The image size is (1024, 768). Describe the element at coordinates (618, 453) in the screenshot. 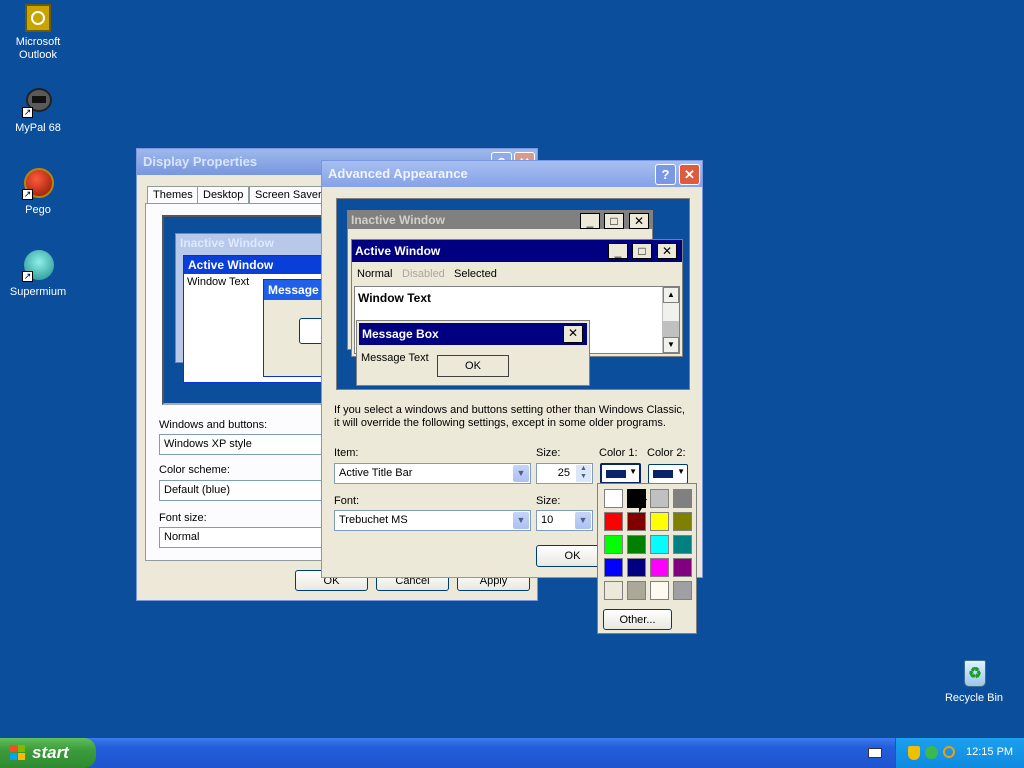

I see `color1-label: Color 1:` at that location.